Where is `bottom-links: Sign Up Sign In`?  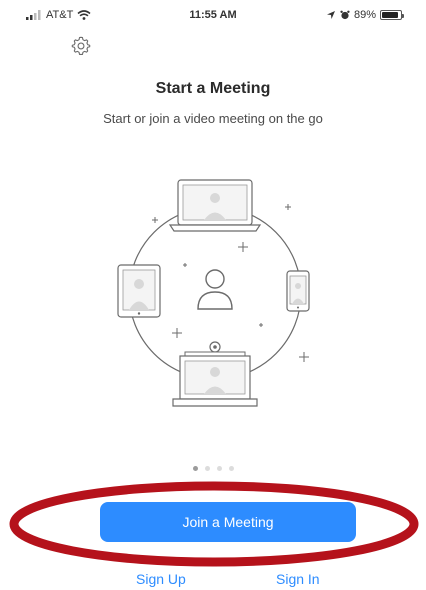 bottom-links: Sign Up Sign In is located at coordinates (213, 580).